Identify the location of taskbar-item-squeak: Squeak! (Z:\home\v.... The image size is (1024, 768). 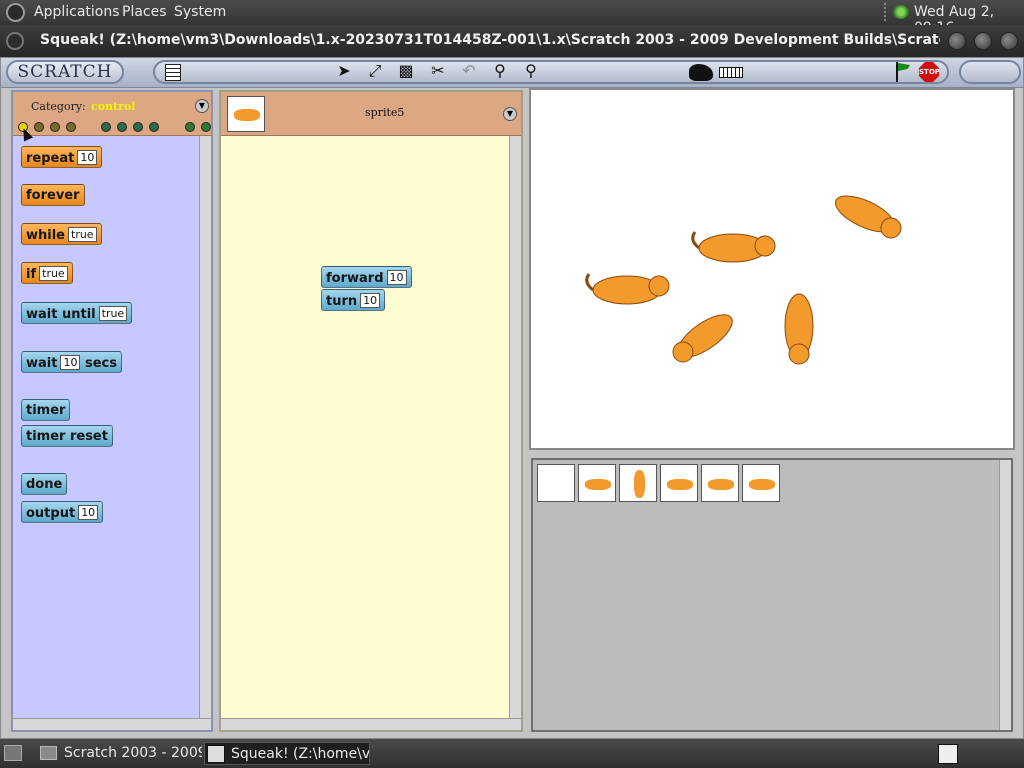
(287, 753).